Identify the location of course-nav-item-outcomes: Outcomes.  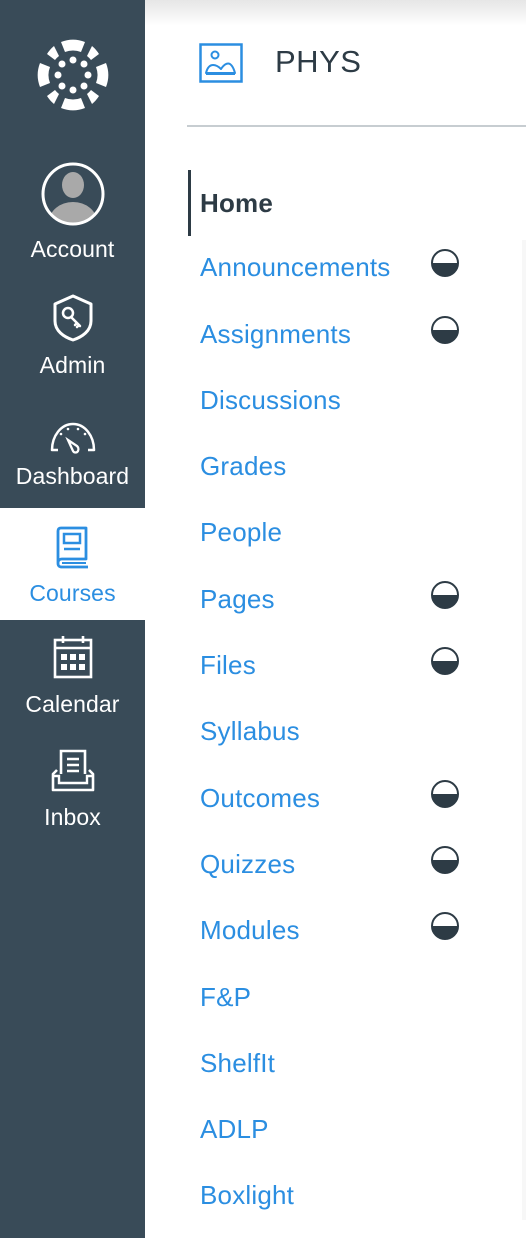
(353, 800).